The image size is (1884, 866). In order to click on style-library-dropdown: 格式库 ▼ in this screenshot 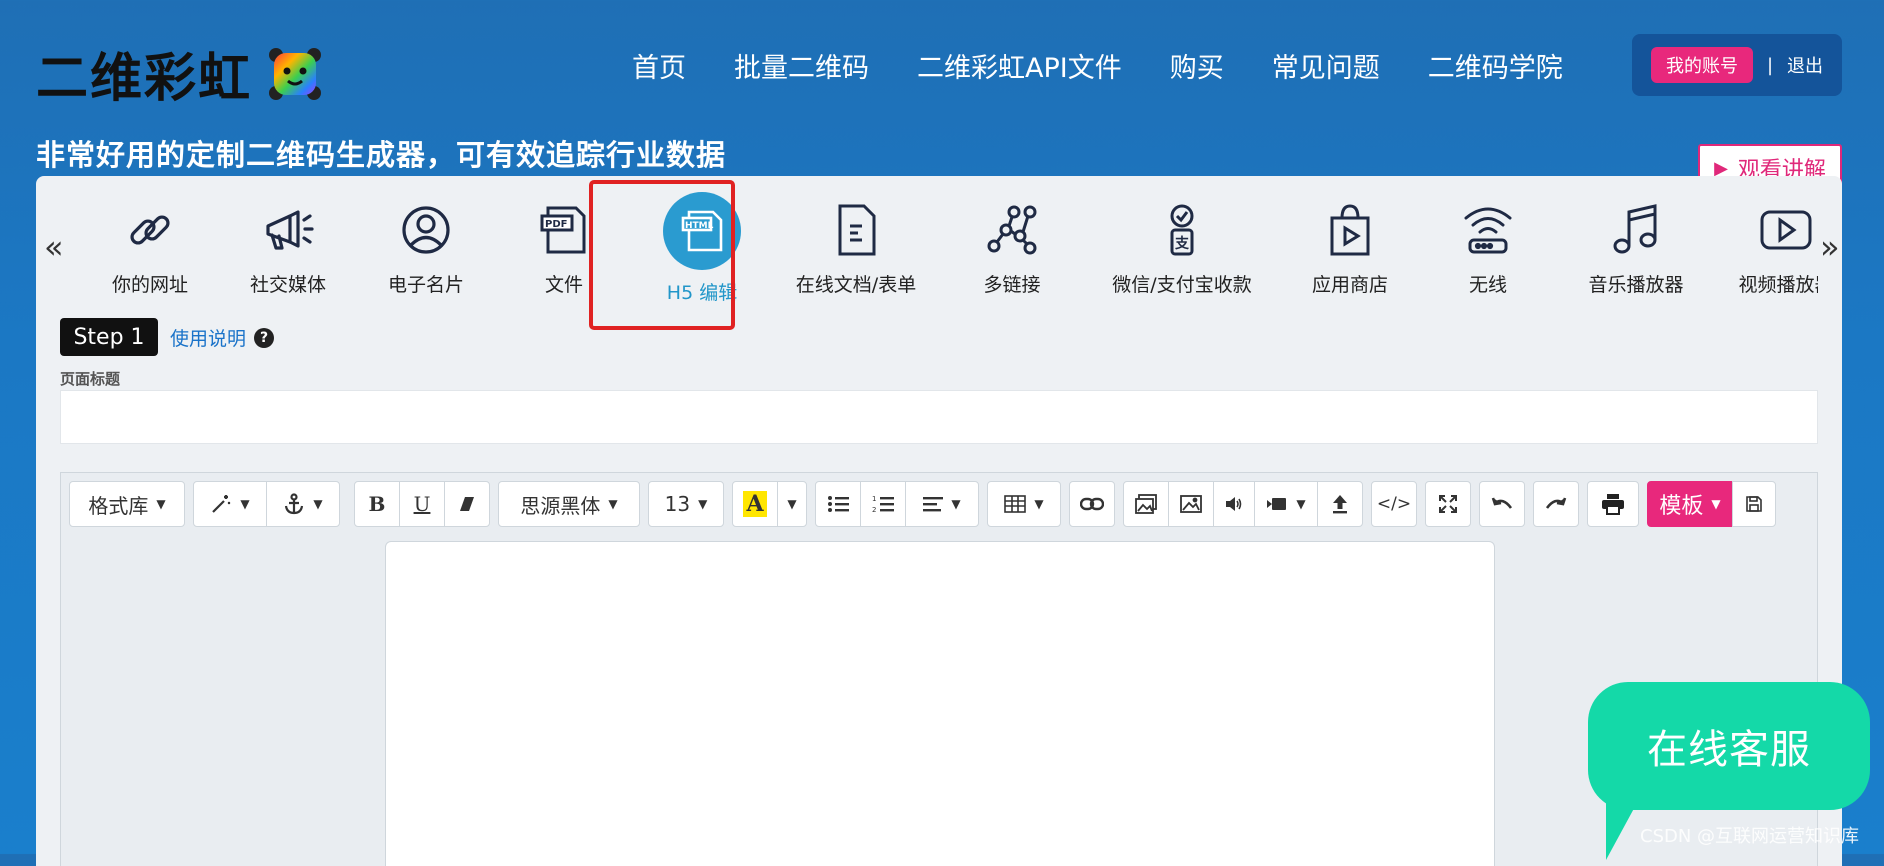, I will do `click(127, 504)`.